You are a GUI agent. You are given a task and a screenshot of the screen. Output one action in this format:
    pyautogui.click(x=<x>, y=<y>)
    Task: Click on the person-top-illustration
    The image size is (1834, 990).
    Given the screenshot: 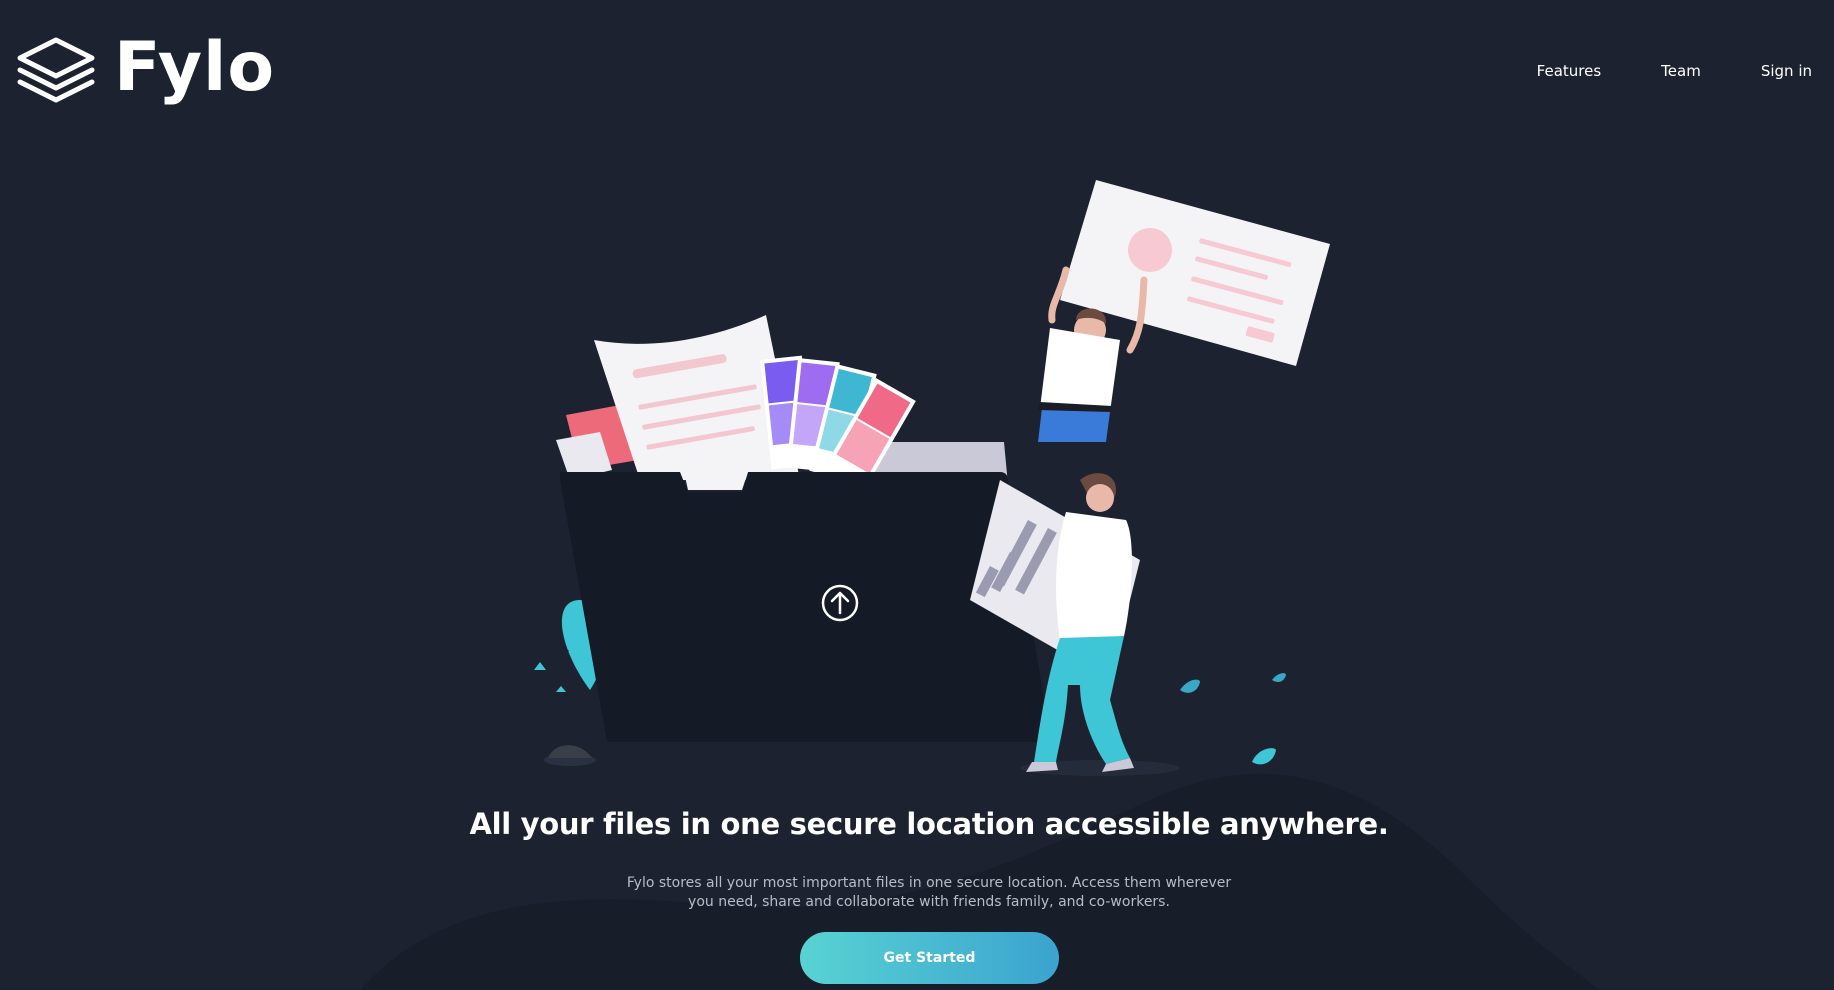 What is the action you would take?
    pyautogui.click(x=1184, y=311)
    